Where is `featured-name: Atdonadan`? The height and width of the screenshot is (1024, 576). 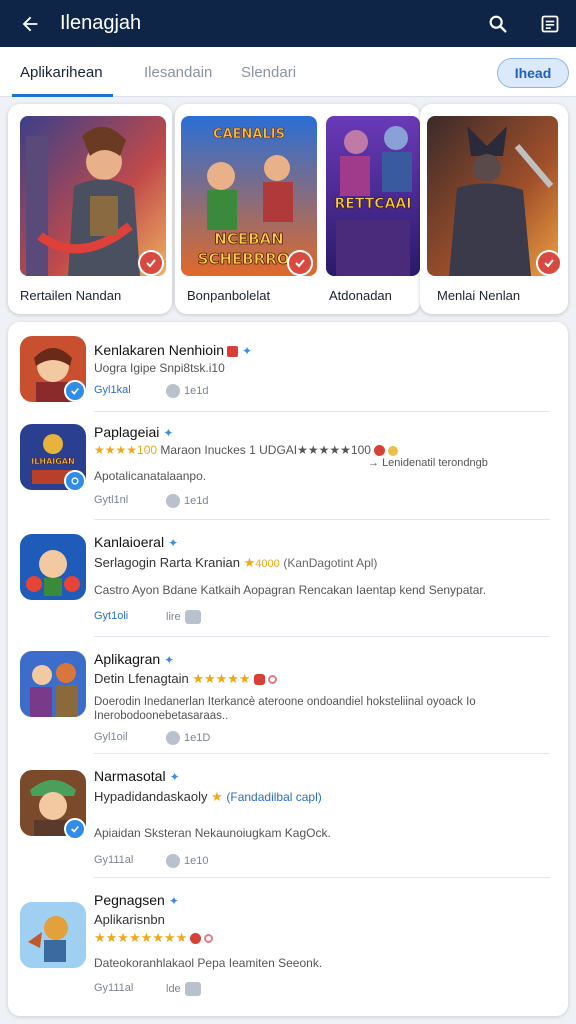
featured-name: Atdonadan is located at coordinates (360, 295).